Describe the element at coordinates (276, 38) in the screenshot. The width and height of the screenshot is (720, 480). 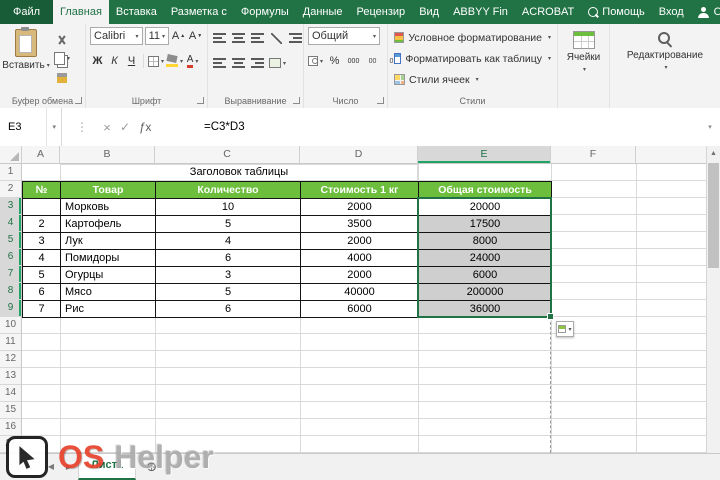
I see `orientation-button` at that location.